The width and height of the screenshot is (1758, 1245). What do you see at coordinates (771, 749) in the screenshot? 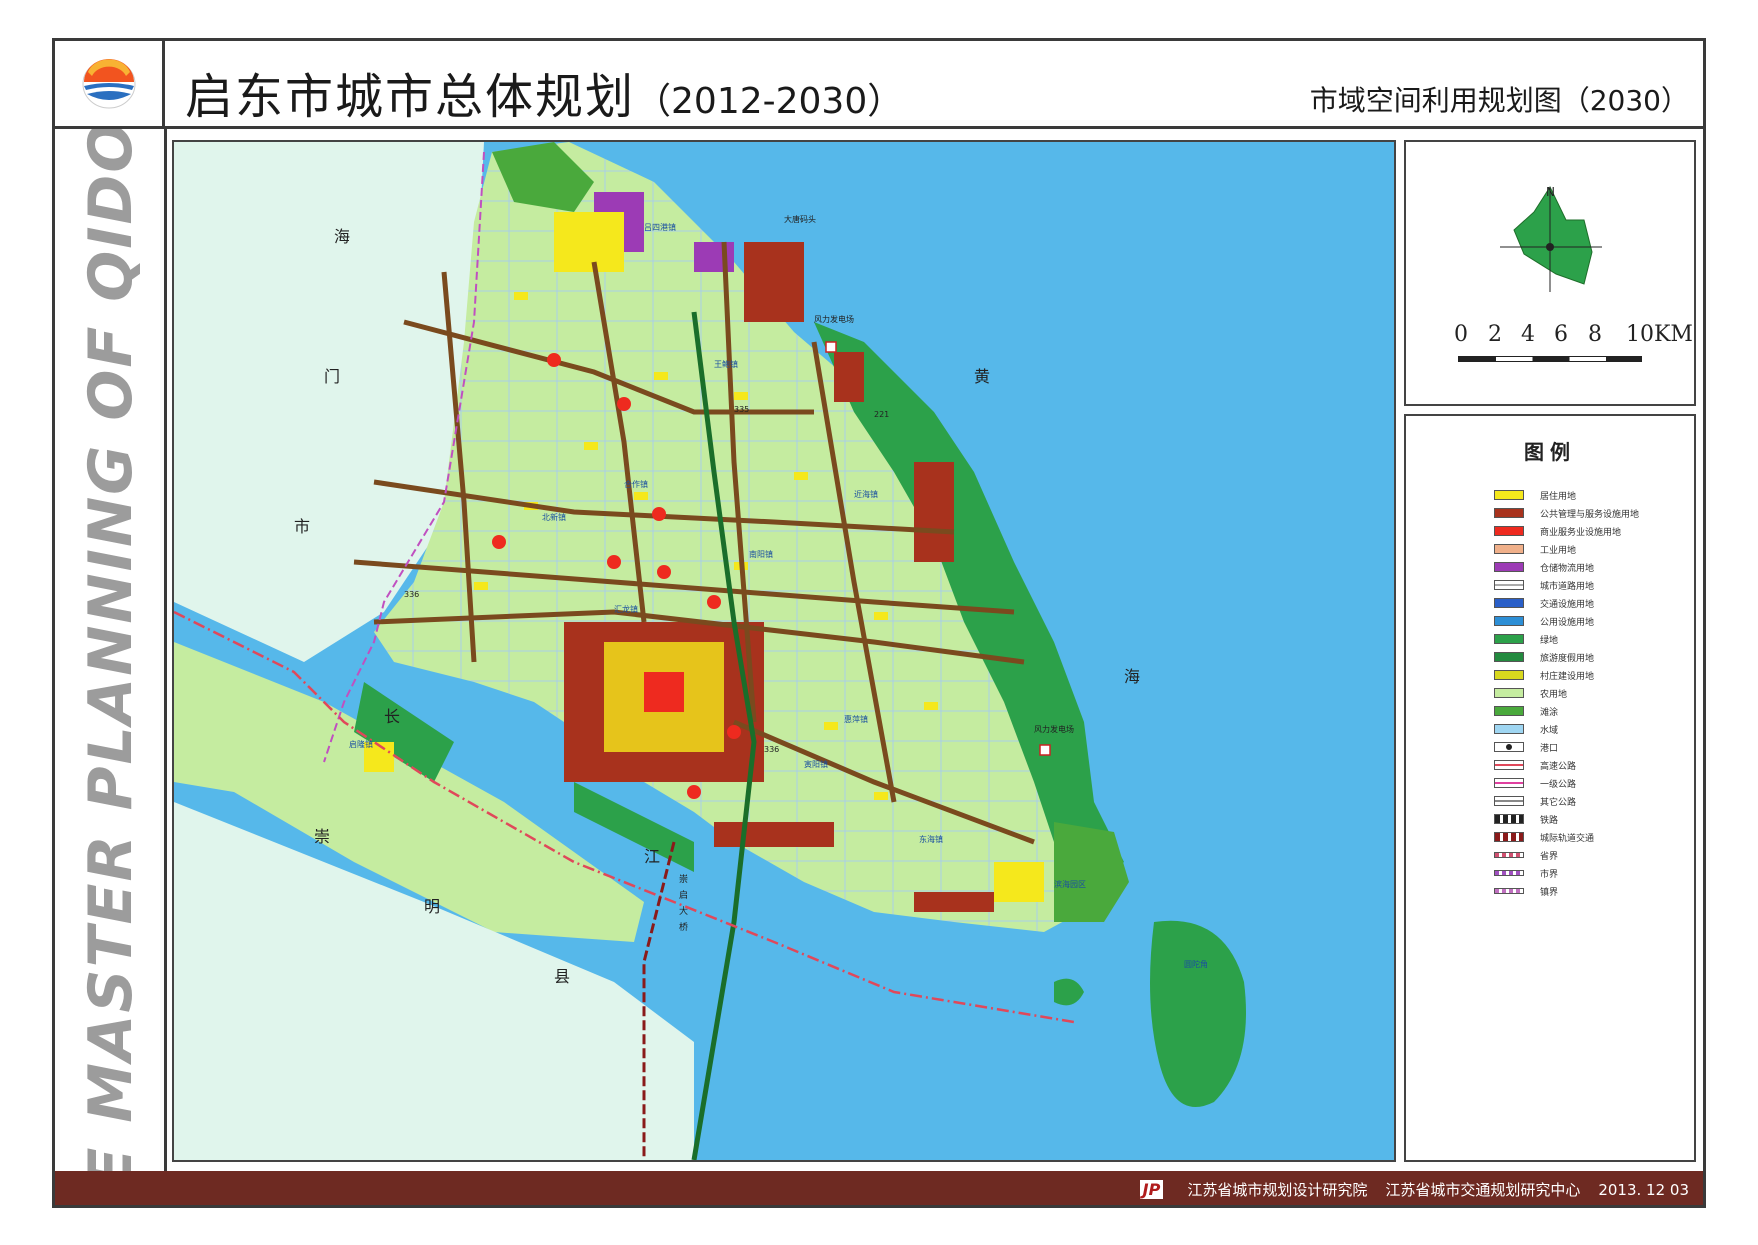
I see `road-number-2: 336` at bounding box center [771, 749].